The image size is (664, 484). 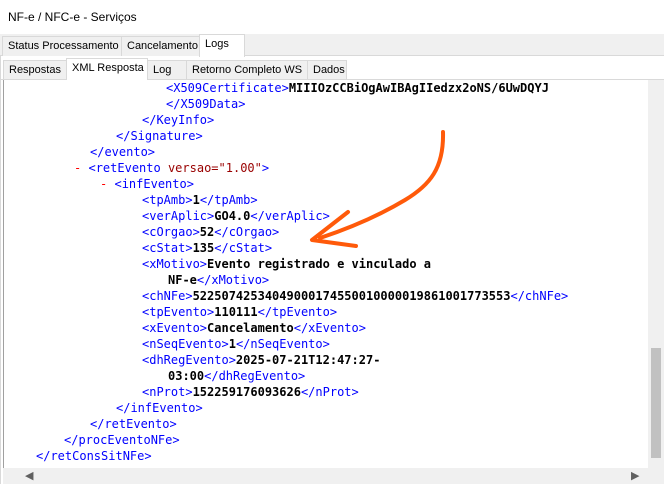 What do you see at coordinates (29, 476) in the screenshot?
I see `scroll-left-icon: ◀` at bounding box center [29, 476].